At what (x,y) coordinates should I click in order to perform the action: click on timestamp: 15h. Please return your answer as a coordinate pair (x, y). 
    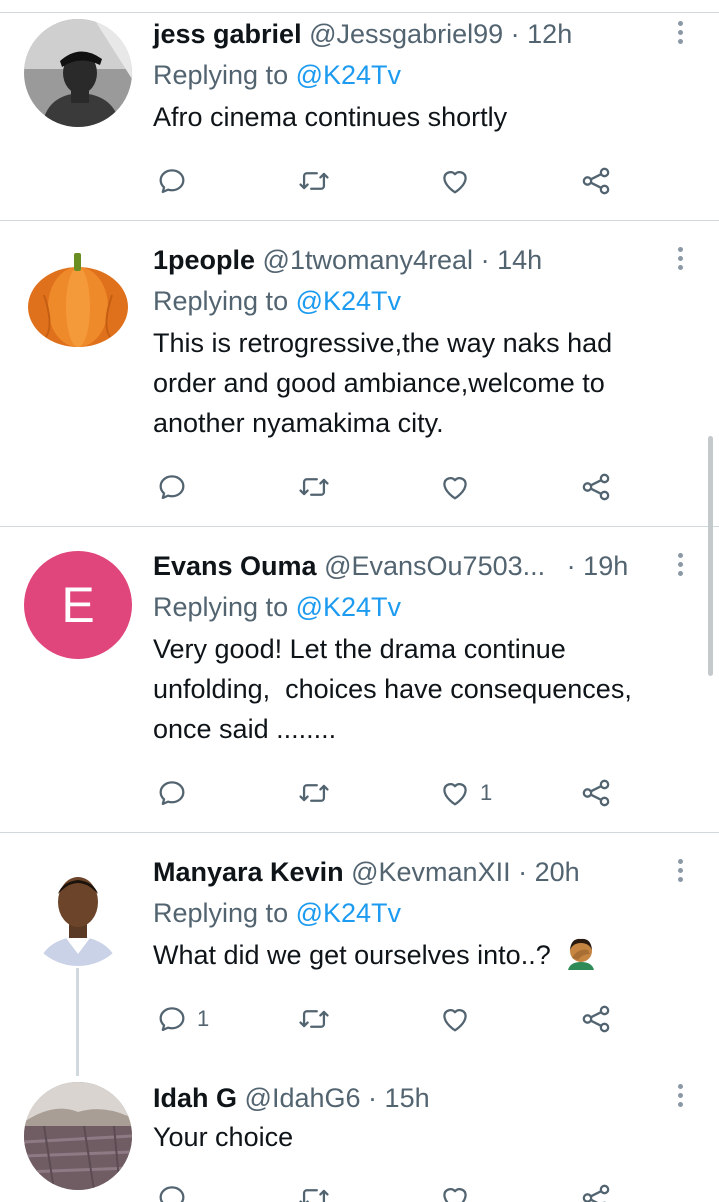
    Looking at the image, I should click on (407, 1098).